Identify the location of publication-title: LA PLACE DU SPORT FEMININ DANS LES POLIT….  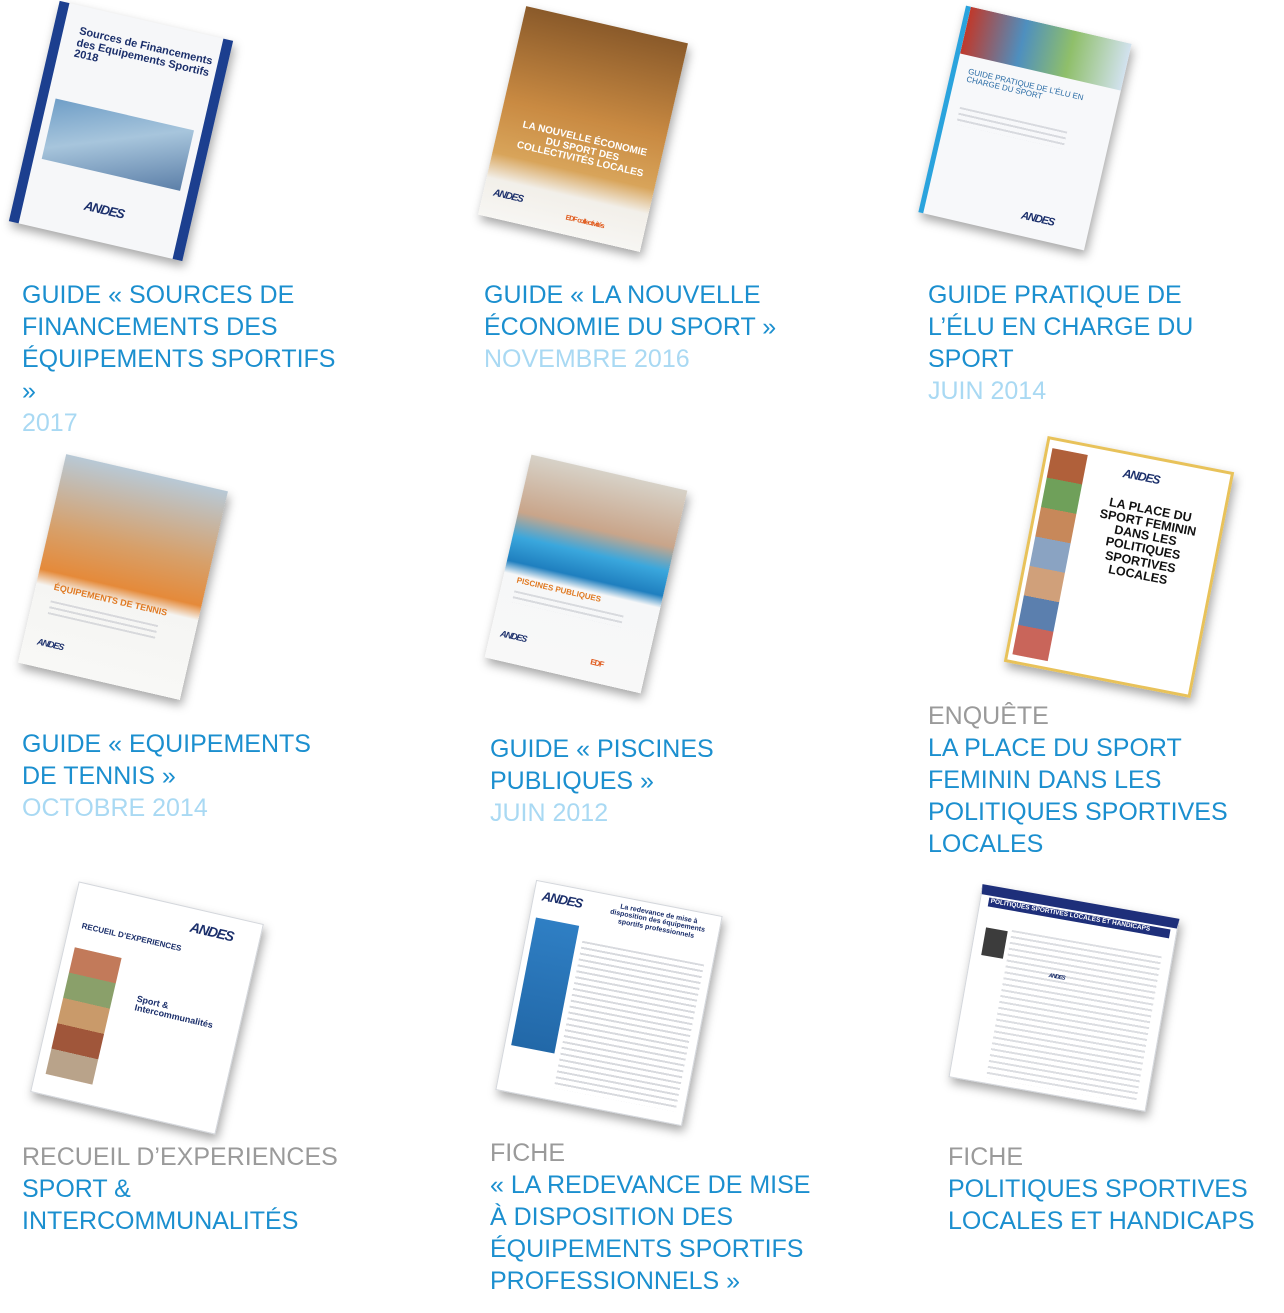
(1093, 796).